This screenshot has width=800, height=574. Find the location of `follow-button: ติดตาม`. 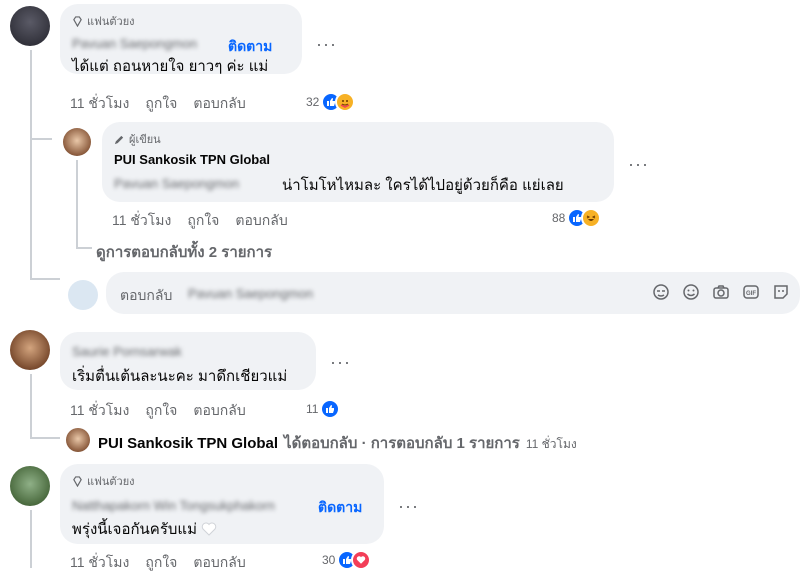

follow-button: ติดตาม is located at coordinates (340, 508).